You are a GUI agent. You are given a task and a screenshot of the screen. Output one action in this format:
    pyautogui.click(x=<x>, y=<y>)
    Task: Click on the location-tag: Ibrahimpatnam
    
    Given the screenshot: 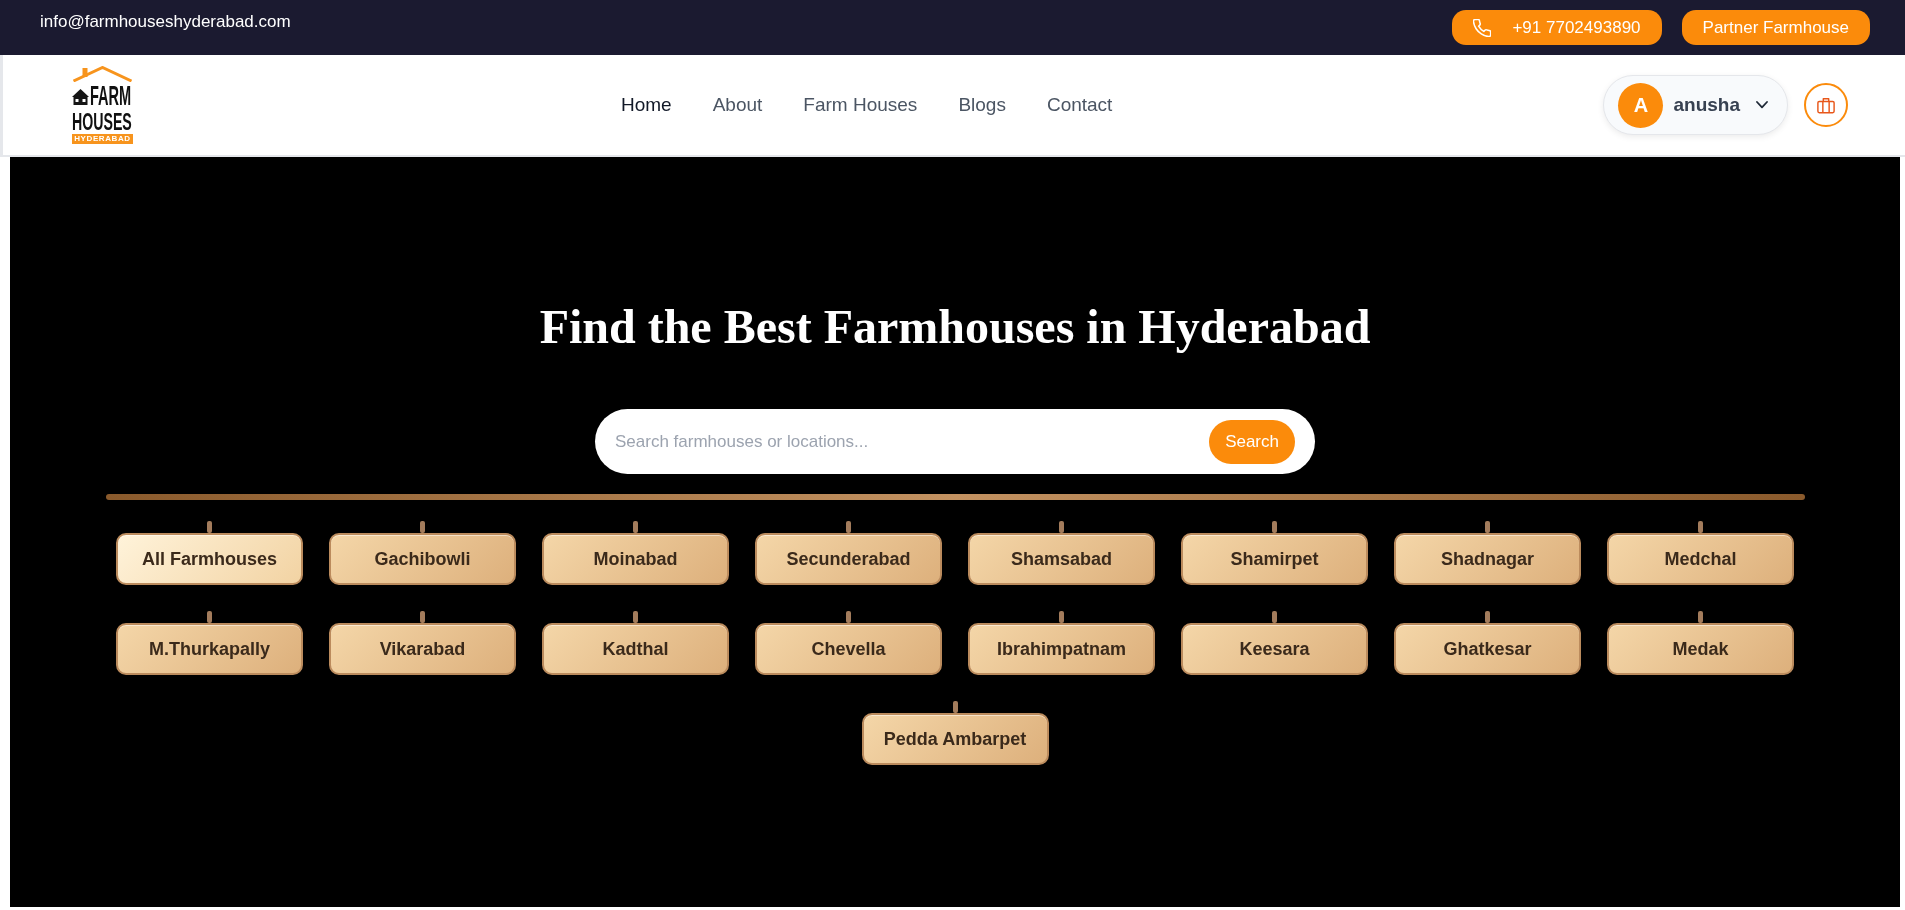 What is the action you would take?
    pyautogui.click(x=1061, y=649)
    